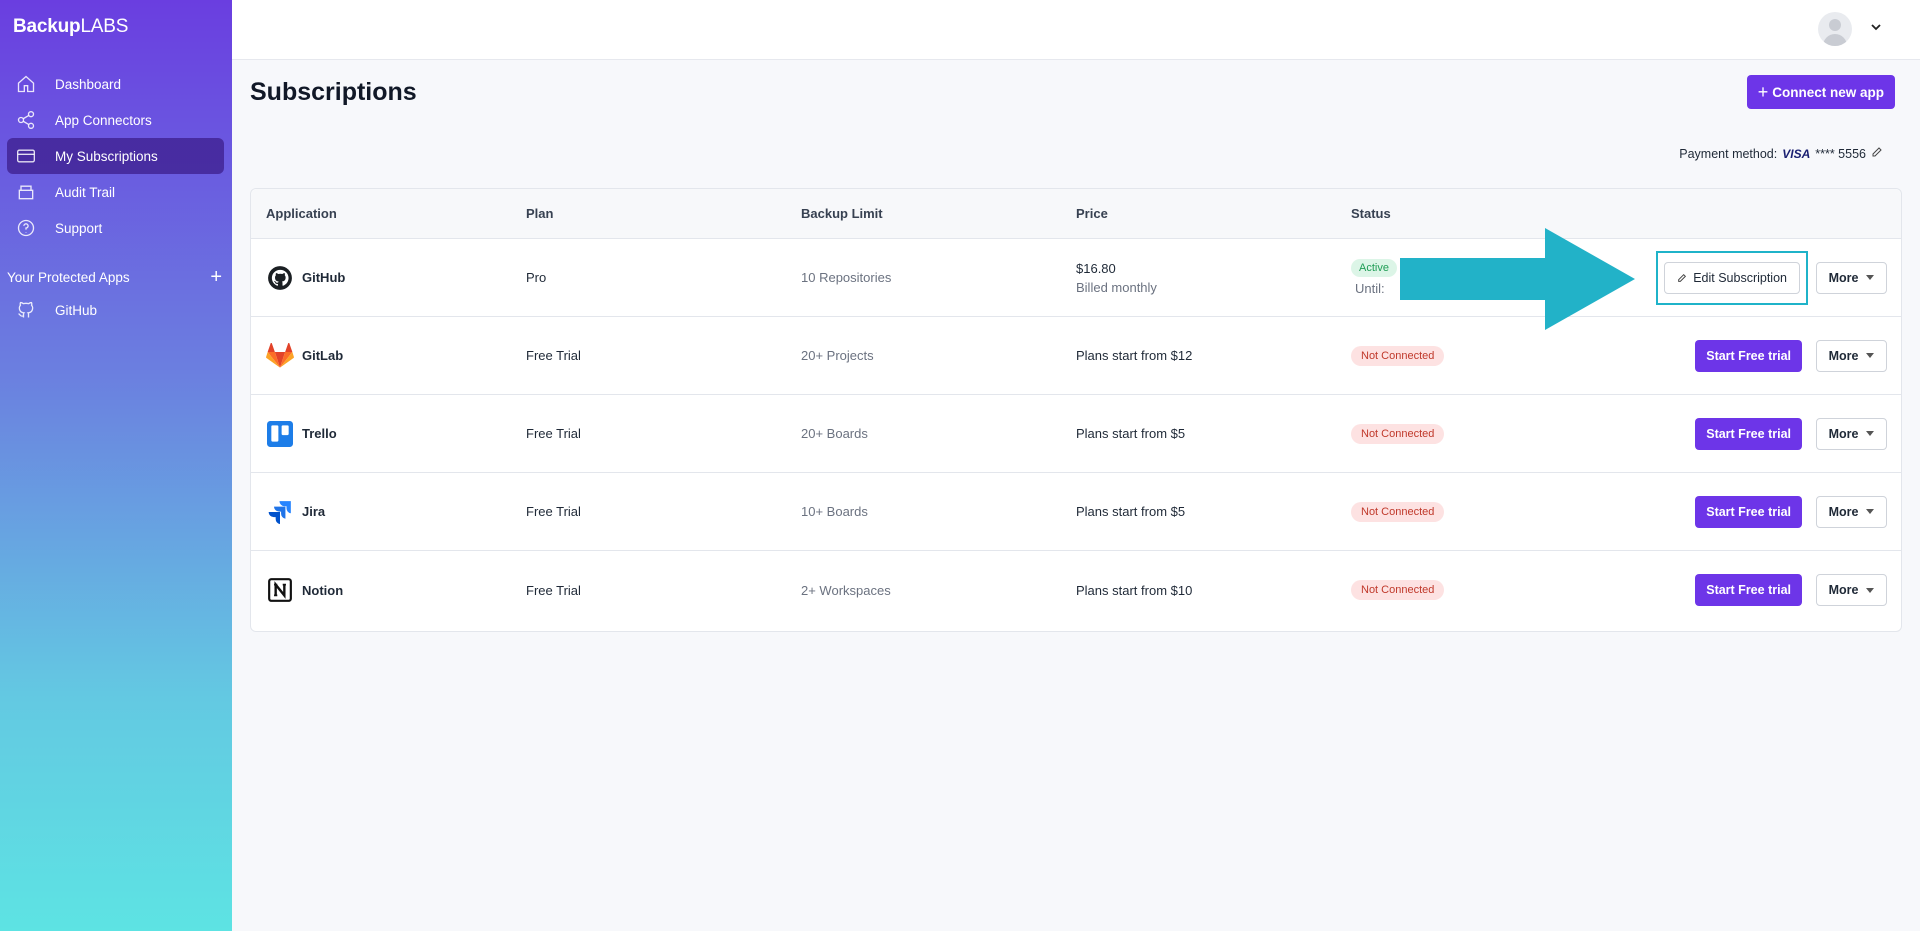 The width and height of the screenshot is (1920, 931). I want to click on jira-logo-icon, so click(280, 512).